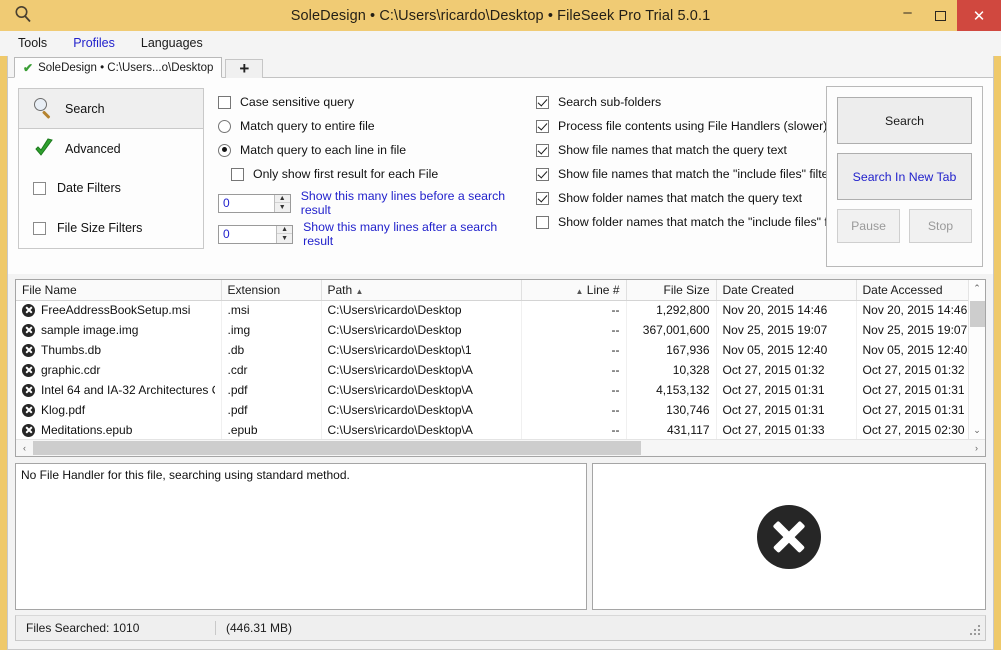 The height and width of the screenshot is (650, 1001). I want to click on cell-date-accessed: Oct 27, 2015 01:32, so click(920, 370).